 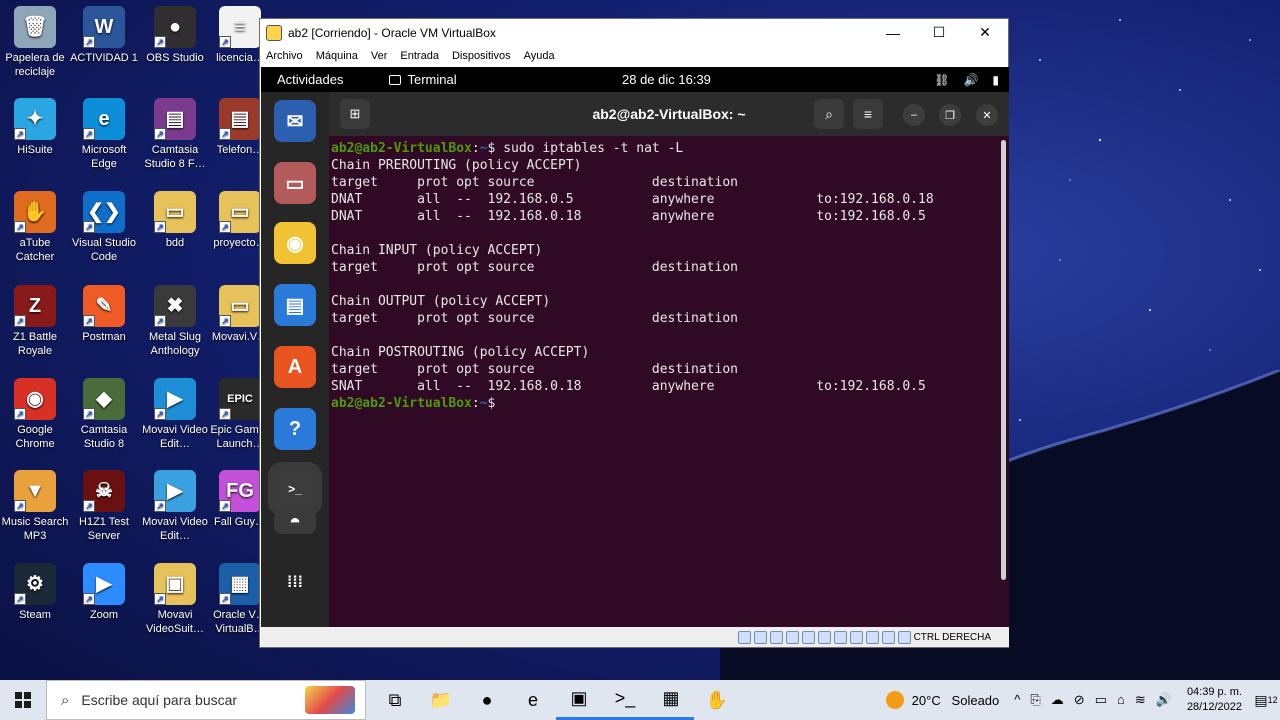 What do you see at coordinates (104, 506) in the screenshot?
I see `desktop-icon: ☠ ↗ H1Z1 Test Server` at bounding box center [104, 506].